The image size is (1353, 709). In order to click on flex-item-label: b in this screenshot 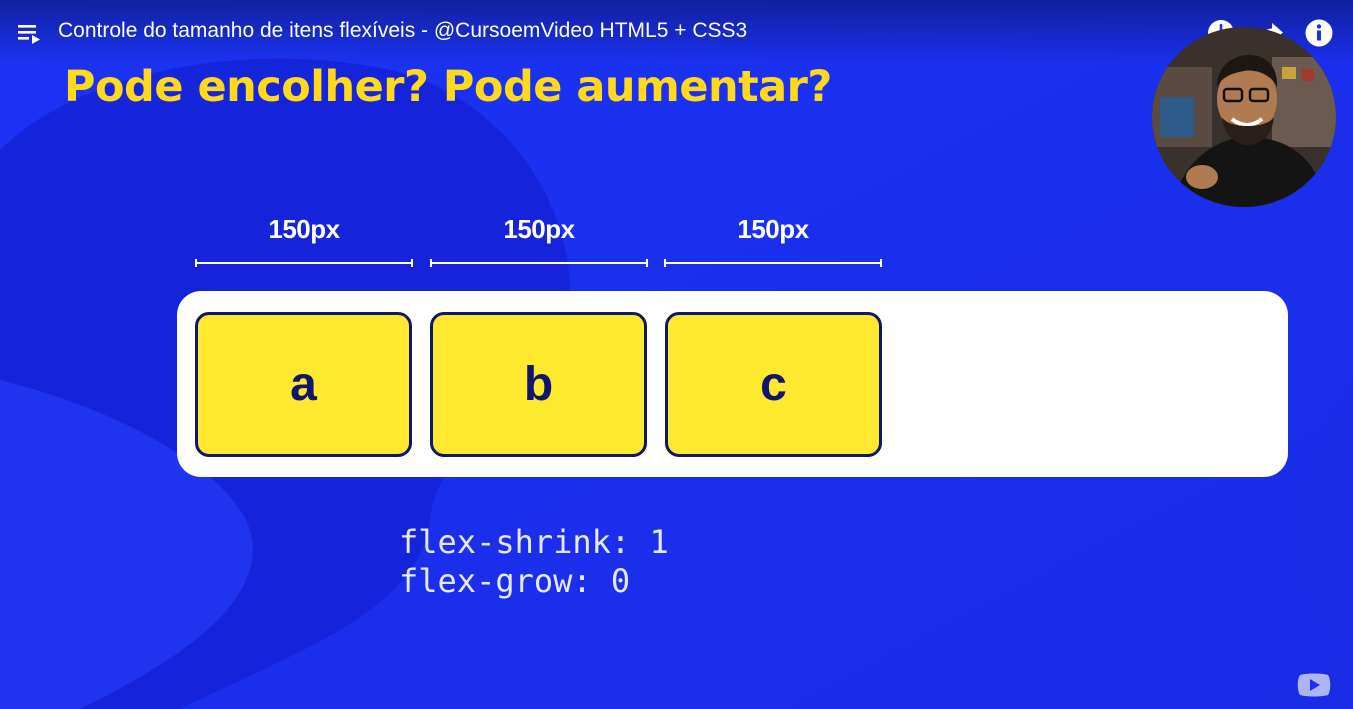, I will do `click(538, 384)`.